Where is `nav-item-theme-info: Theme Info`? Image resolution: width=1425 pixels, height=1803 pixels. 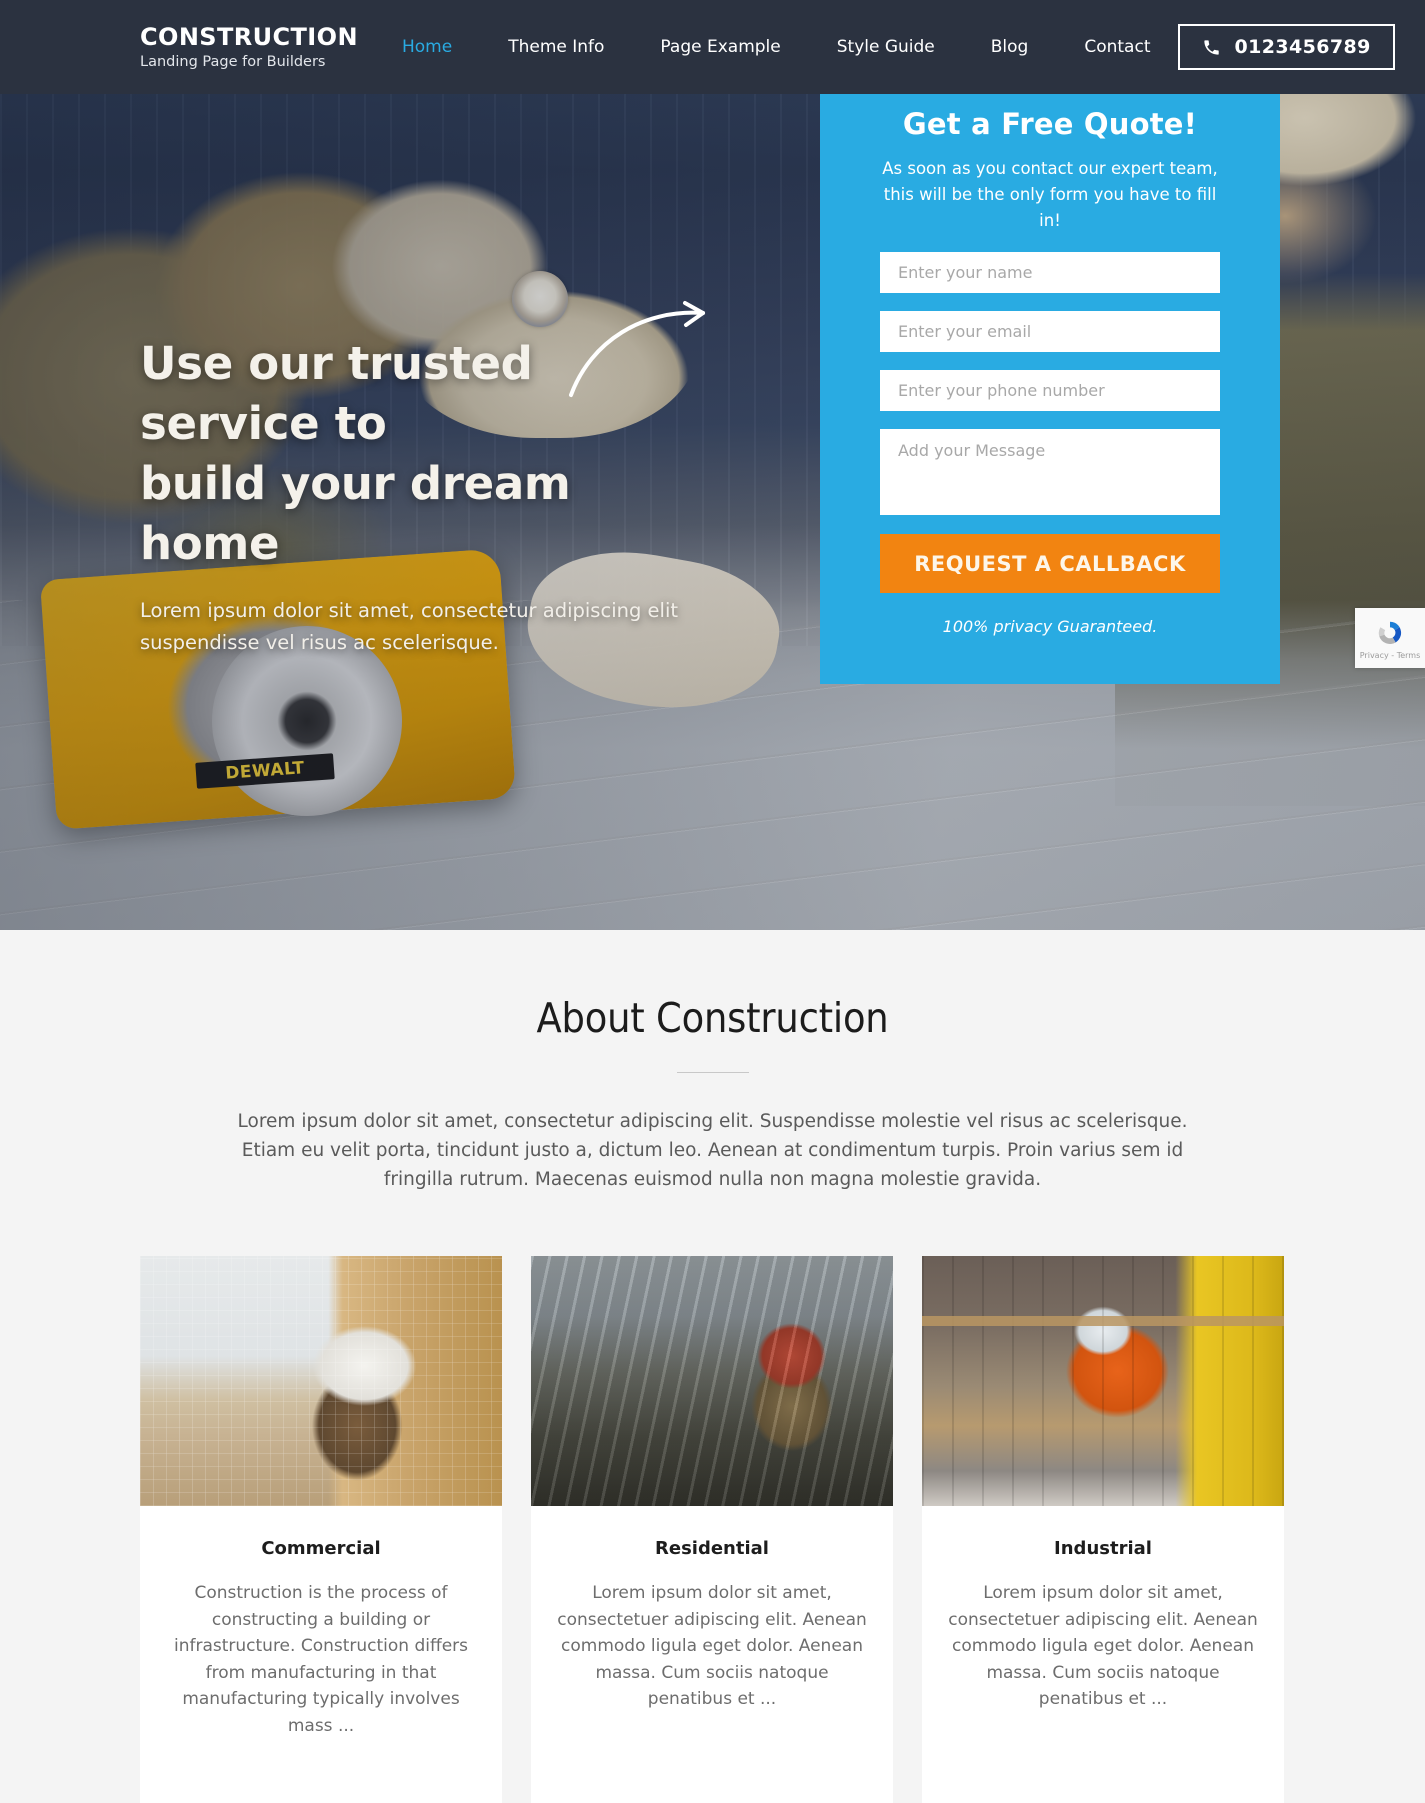
nav-item-theme-info: Theme Info is located at coordinates (556, 47).